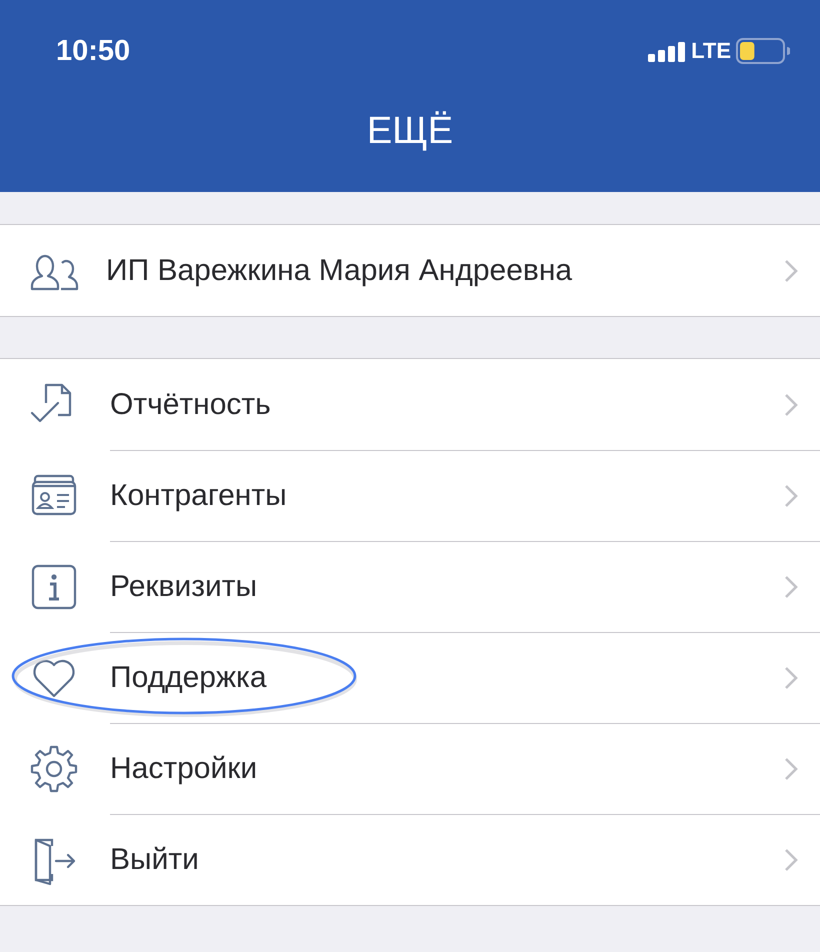  Describe the element at coordinates (410, 677) in the screenshot. I see `menu-item: Поддержка` at that location.